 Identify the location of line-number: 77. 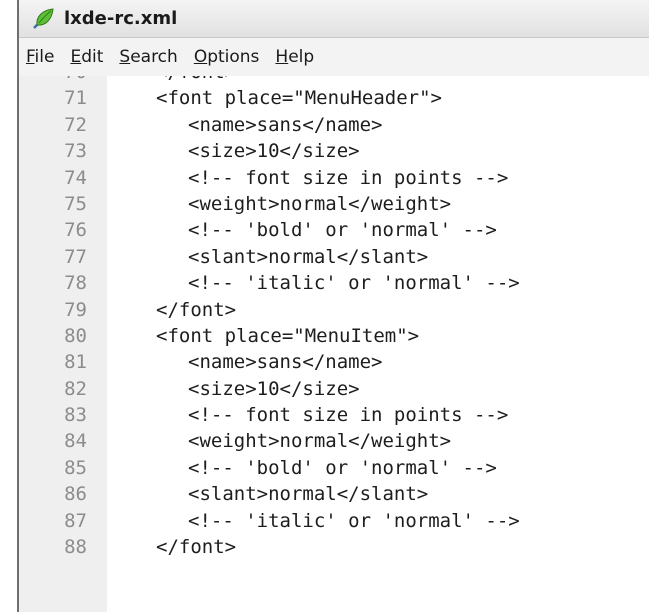
(75, 256).